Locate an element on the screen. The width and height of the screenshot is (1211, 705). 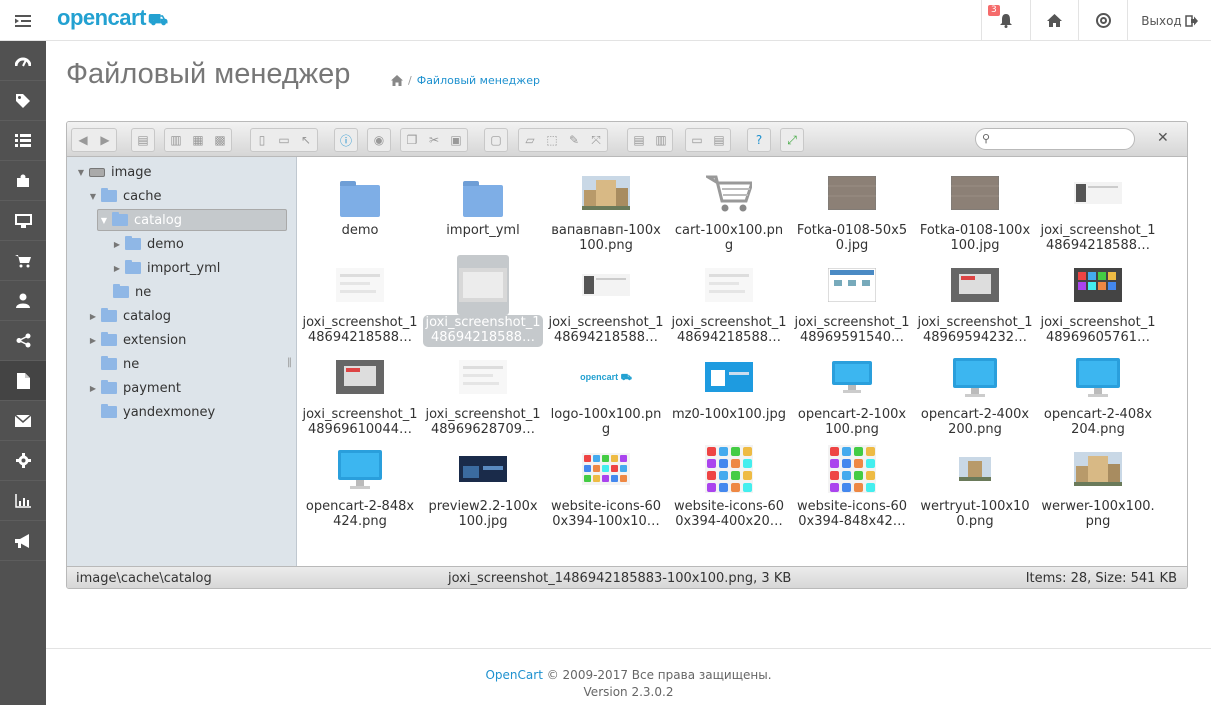
new-file-icon: ▱ is located at coordinates (530, 140).